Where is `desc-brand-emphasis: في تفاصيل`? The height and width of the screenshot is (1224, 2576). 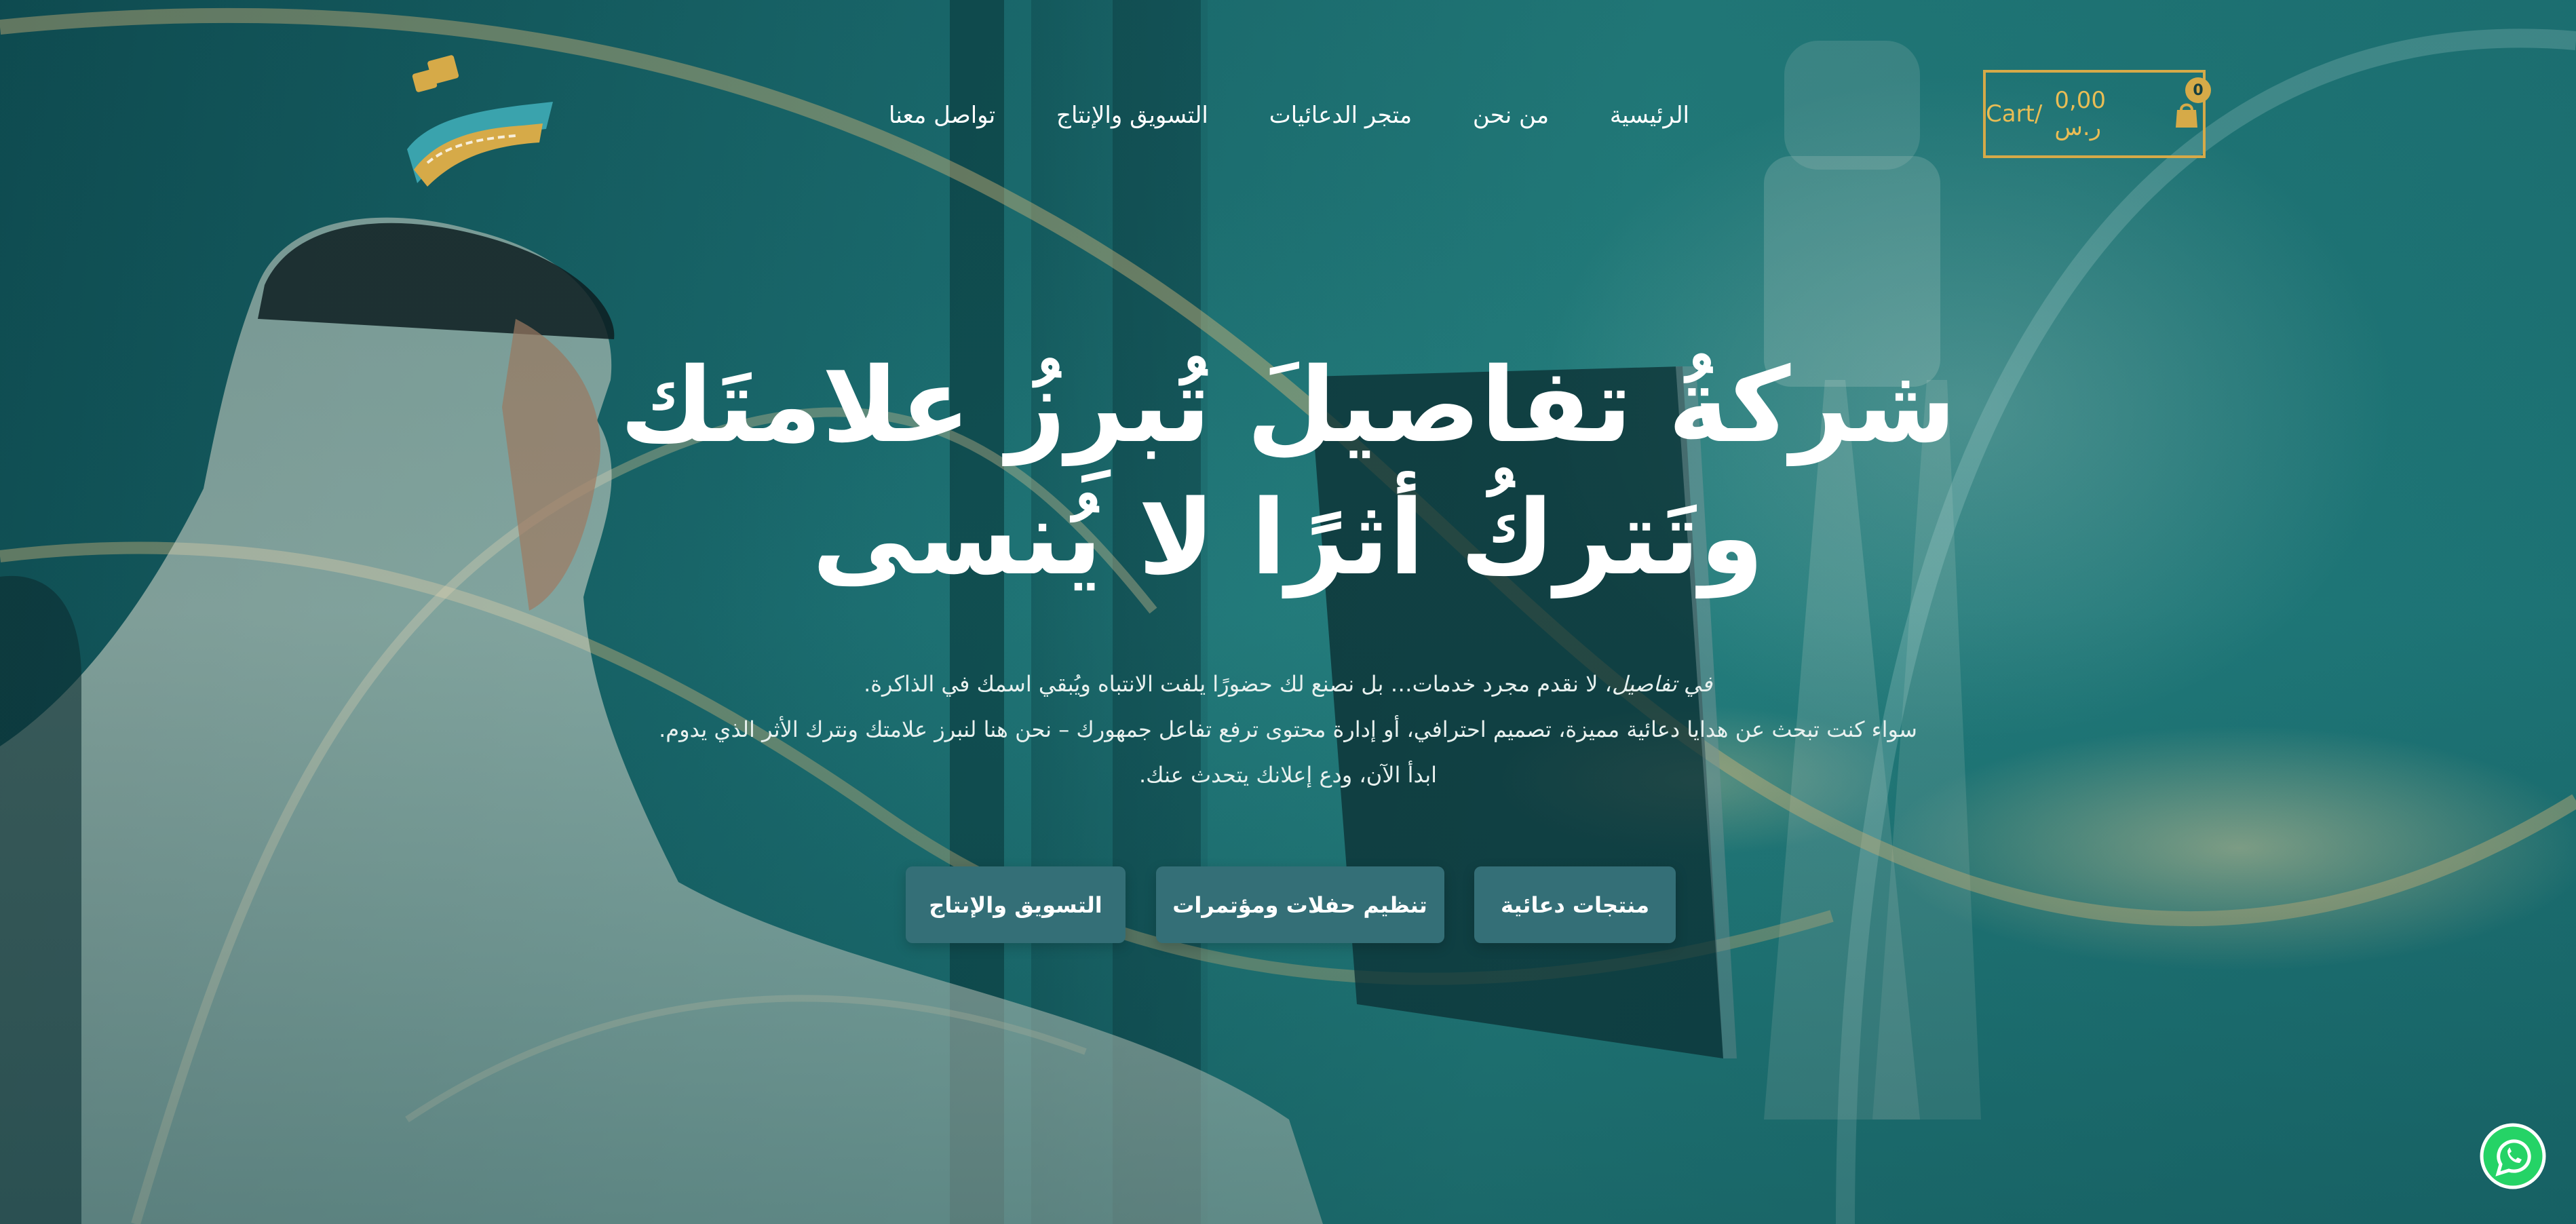 desc-brand-emphasis: في تفاصيل is located at coordinates (1661, 684).